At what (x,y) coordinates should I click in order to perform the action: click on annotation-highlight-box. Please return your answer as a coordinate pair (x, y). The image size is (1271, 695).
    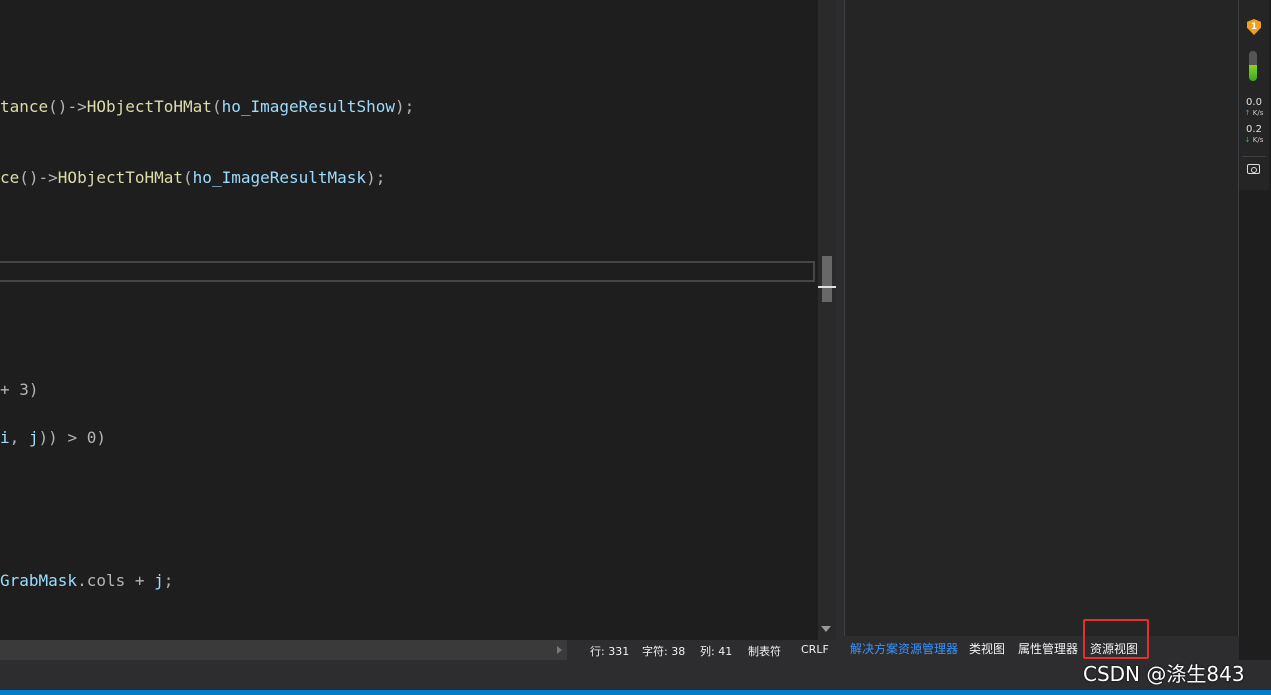
    Looking at the image, I should click on (1116, 639).